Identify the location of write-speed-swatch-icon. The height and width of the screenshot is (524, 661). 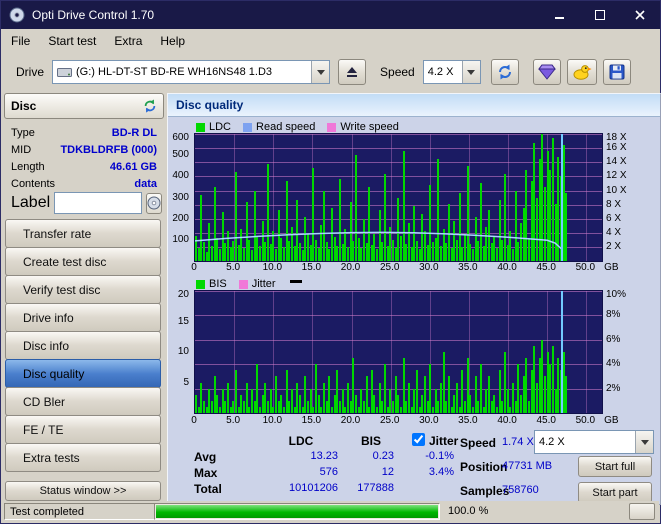
(332, 127).